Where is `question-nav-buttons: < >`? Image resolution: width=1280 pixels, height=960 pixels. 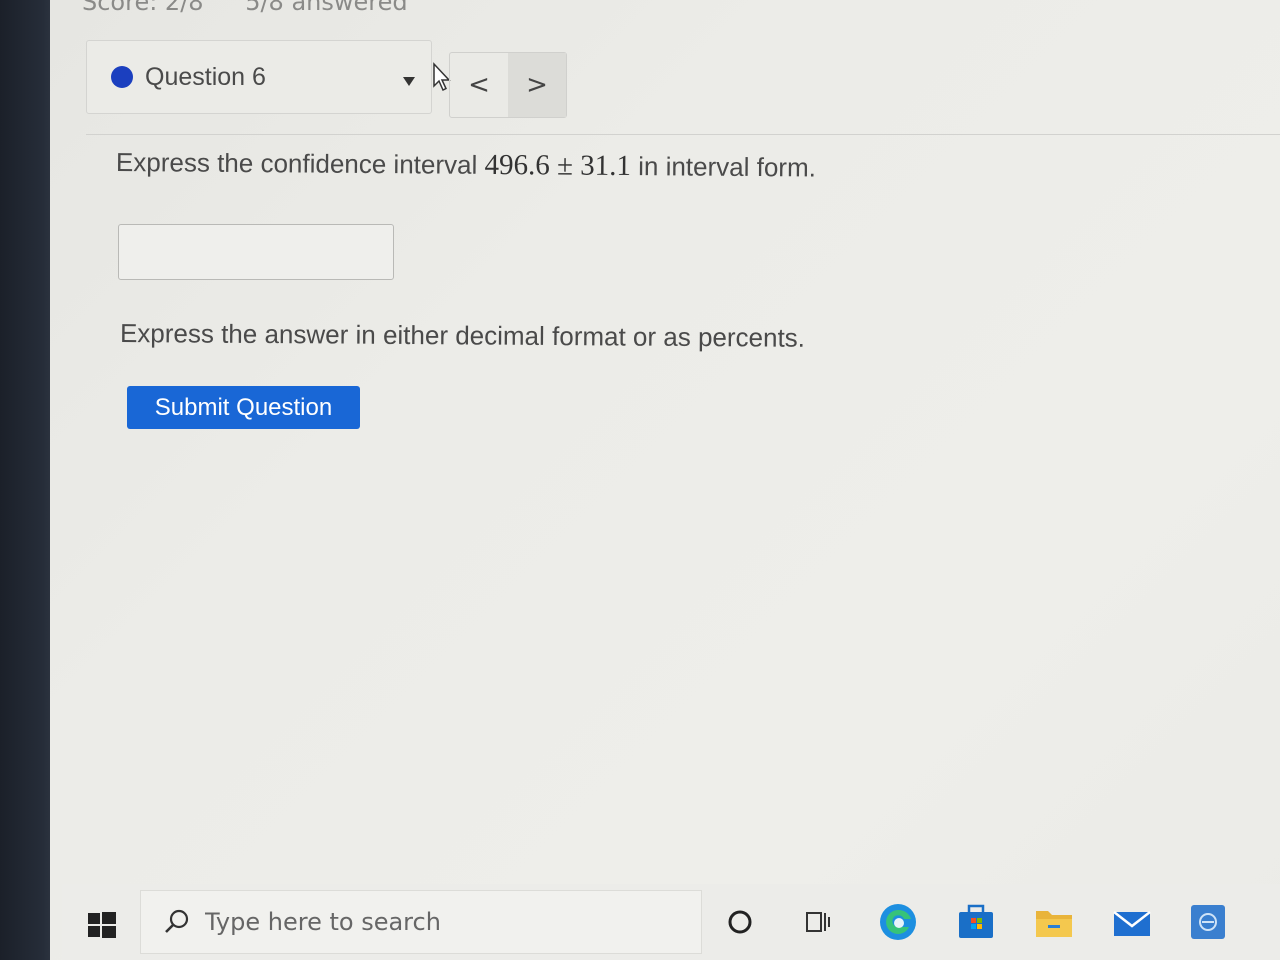
question-nav-buttons: < > is located at coordinates (508, 85).